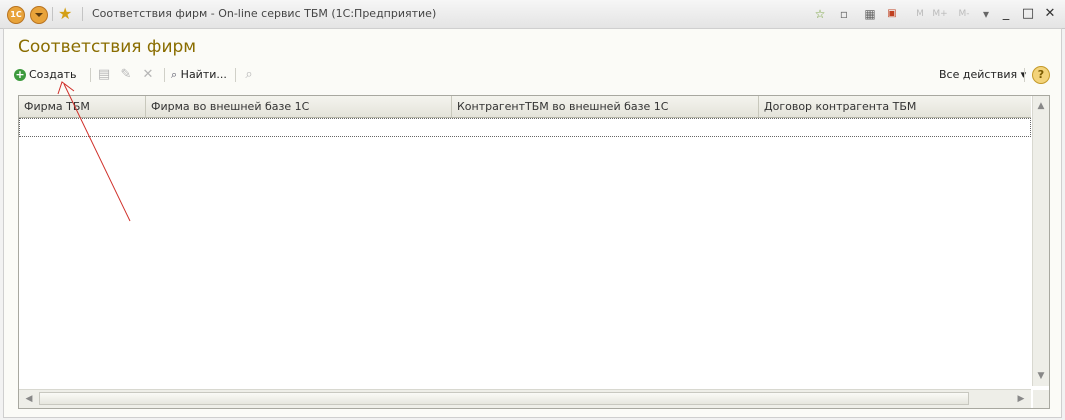 The height and width of the screenshot is (420, 1065). What do you see at coordinates (126, 75) in the screenshot?
I see `pencil-icon: ✎` at bounding box center [126, 75].